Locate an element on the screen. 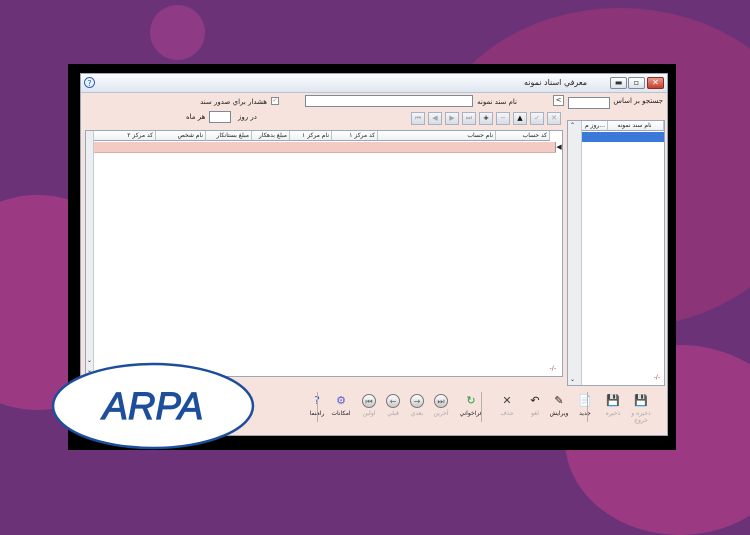 The height and width of the screenshot is (535, 750). last-button: ⏭ آخرين is located at coordinates (441, 405).